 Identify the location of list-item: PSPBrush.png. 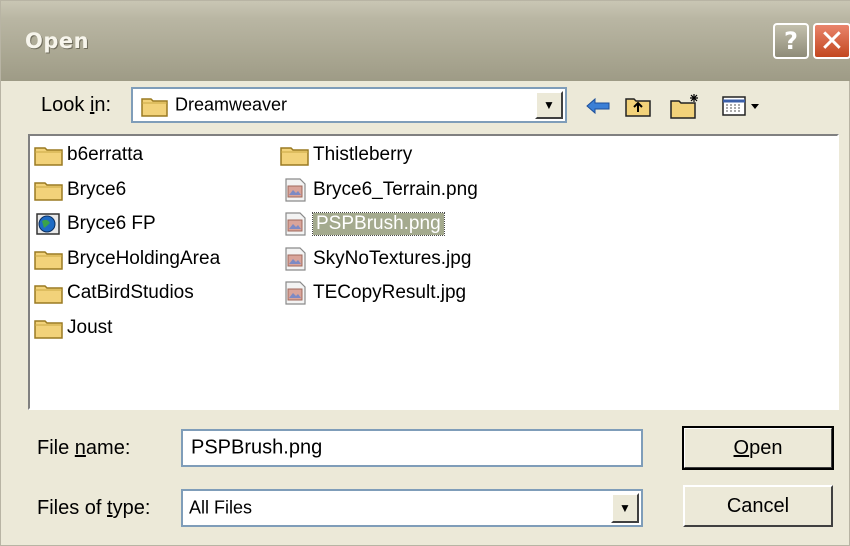
(362, 224).